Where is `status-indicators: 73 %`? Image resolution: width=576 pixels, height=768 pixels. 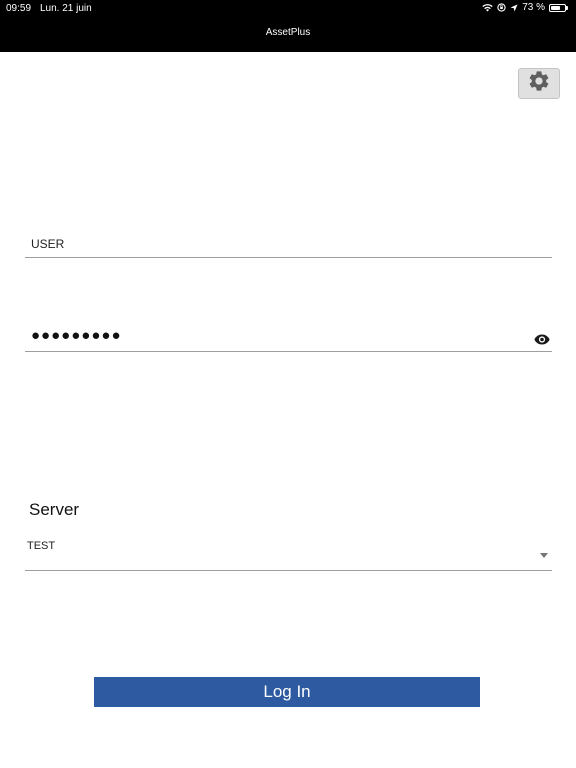
status-indicators: 73 % is located at coordinates (525, 7).